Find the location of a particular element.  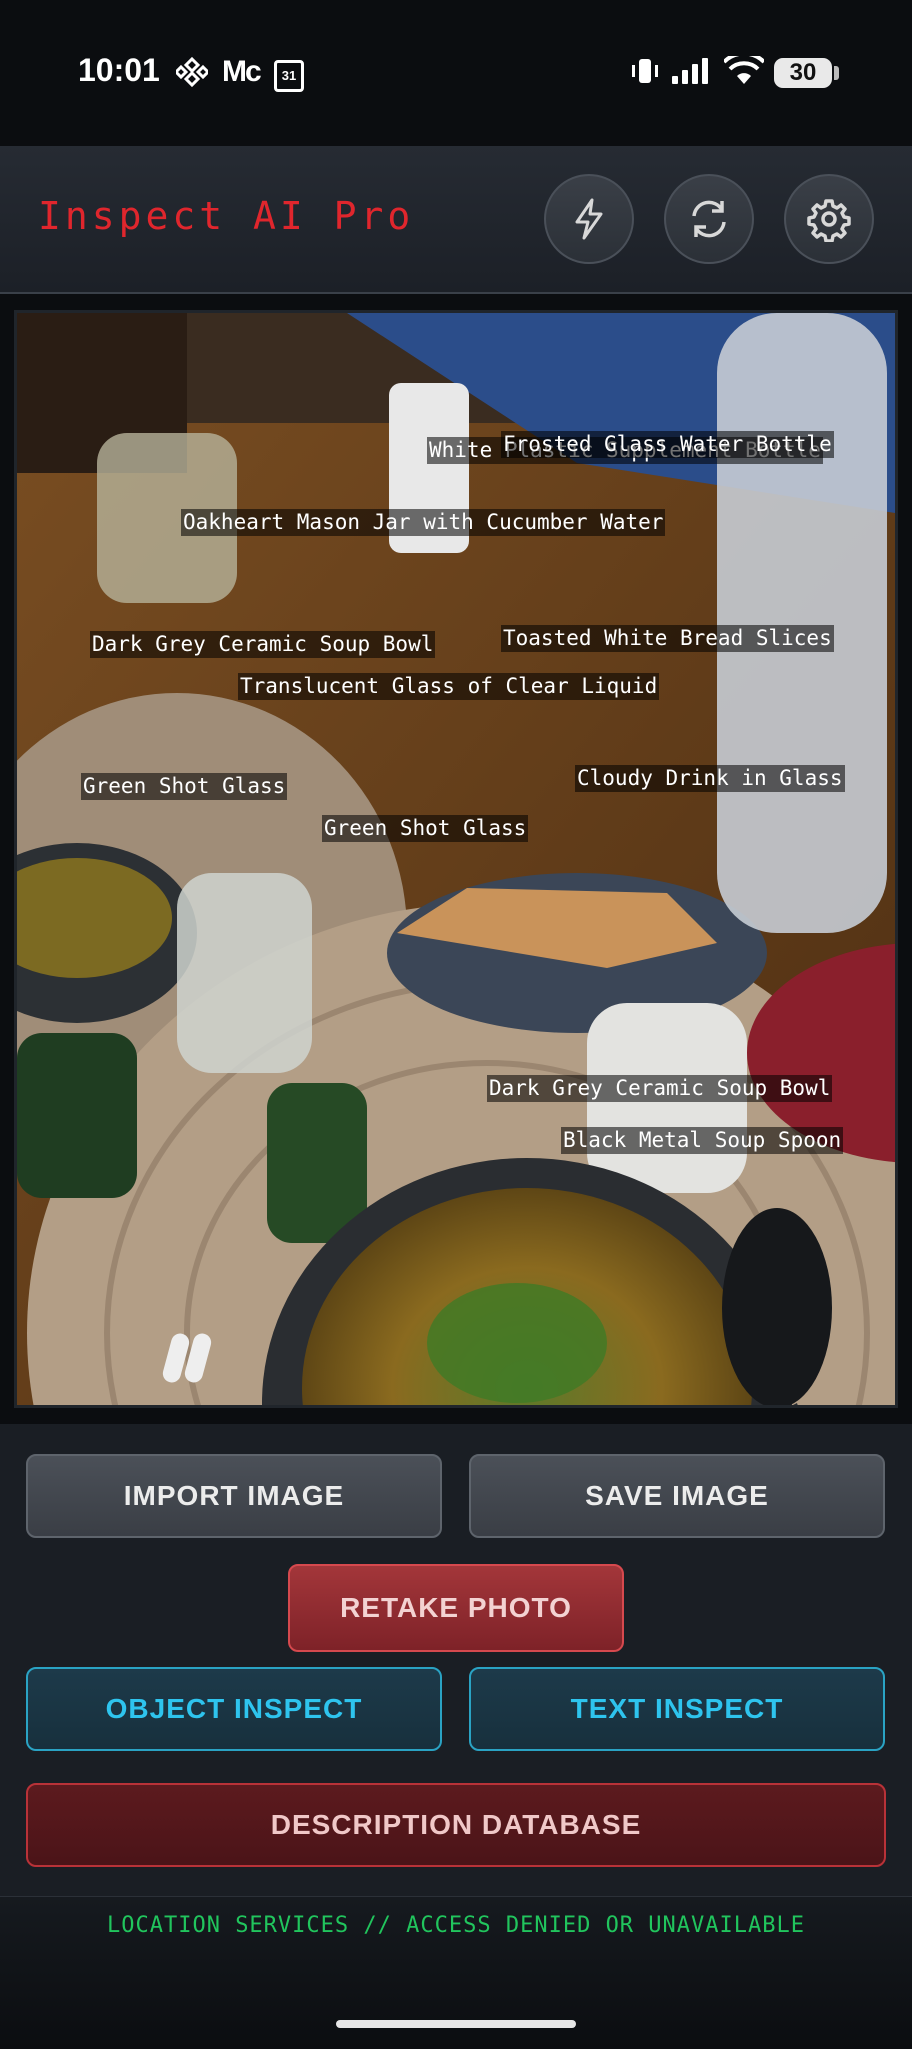

settings-button is located at coordinates (829, 219).